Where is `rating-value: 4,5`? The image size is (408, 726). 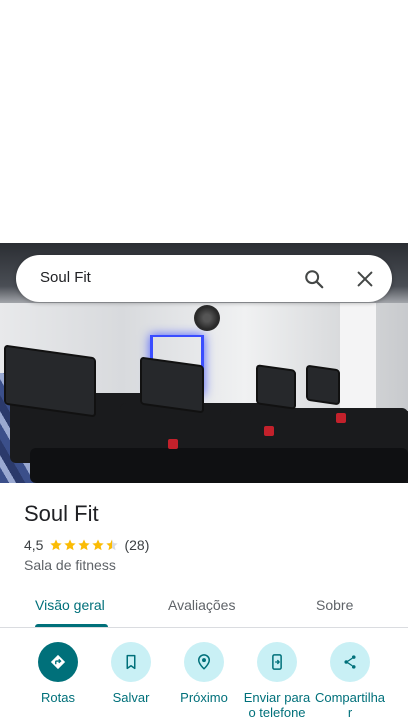 rating-value: 4,5 is located at coordinates (34, 545).